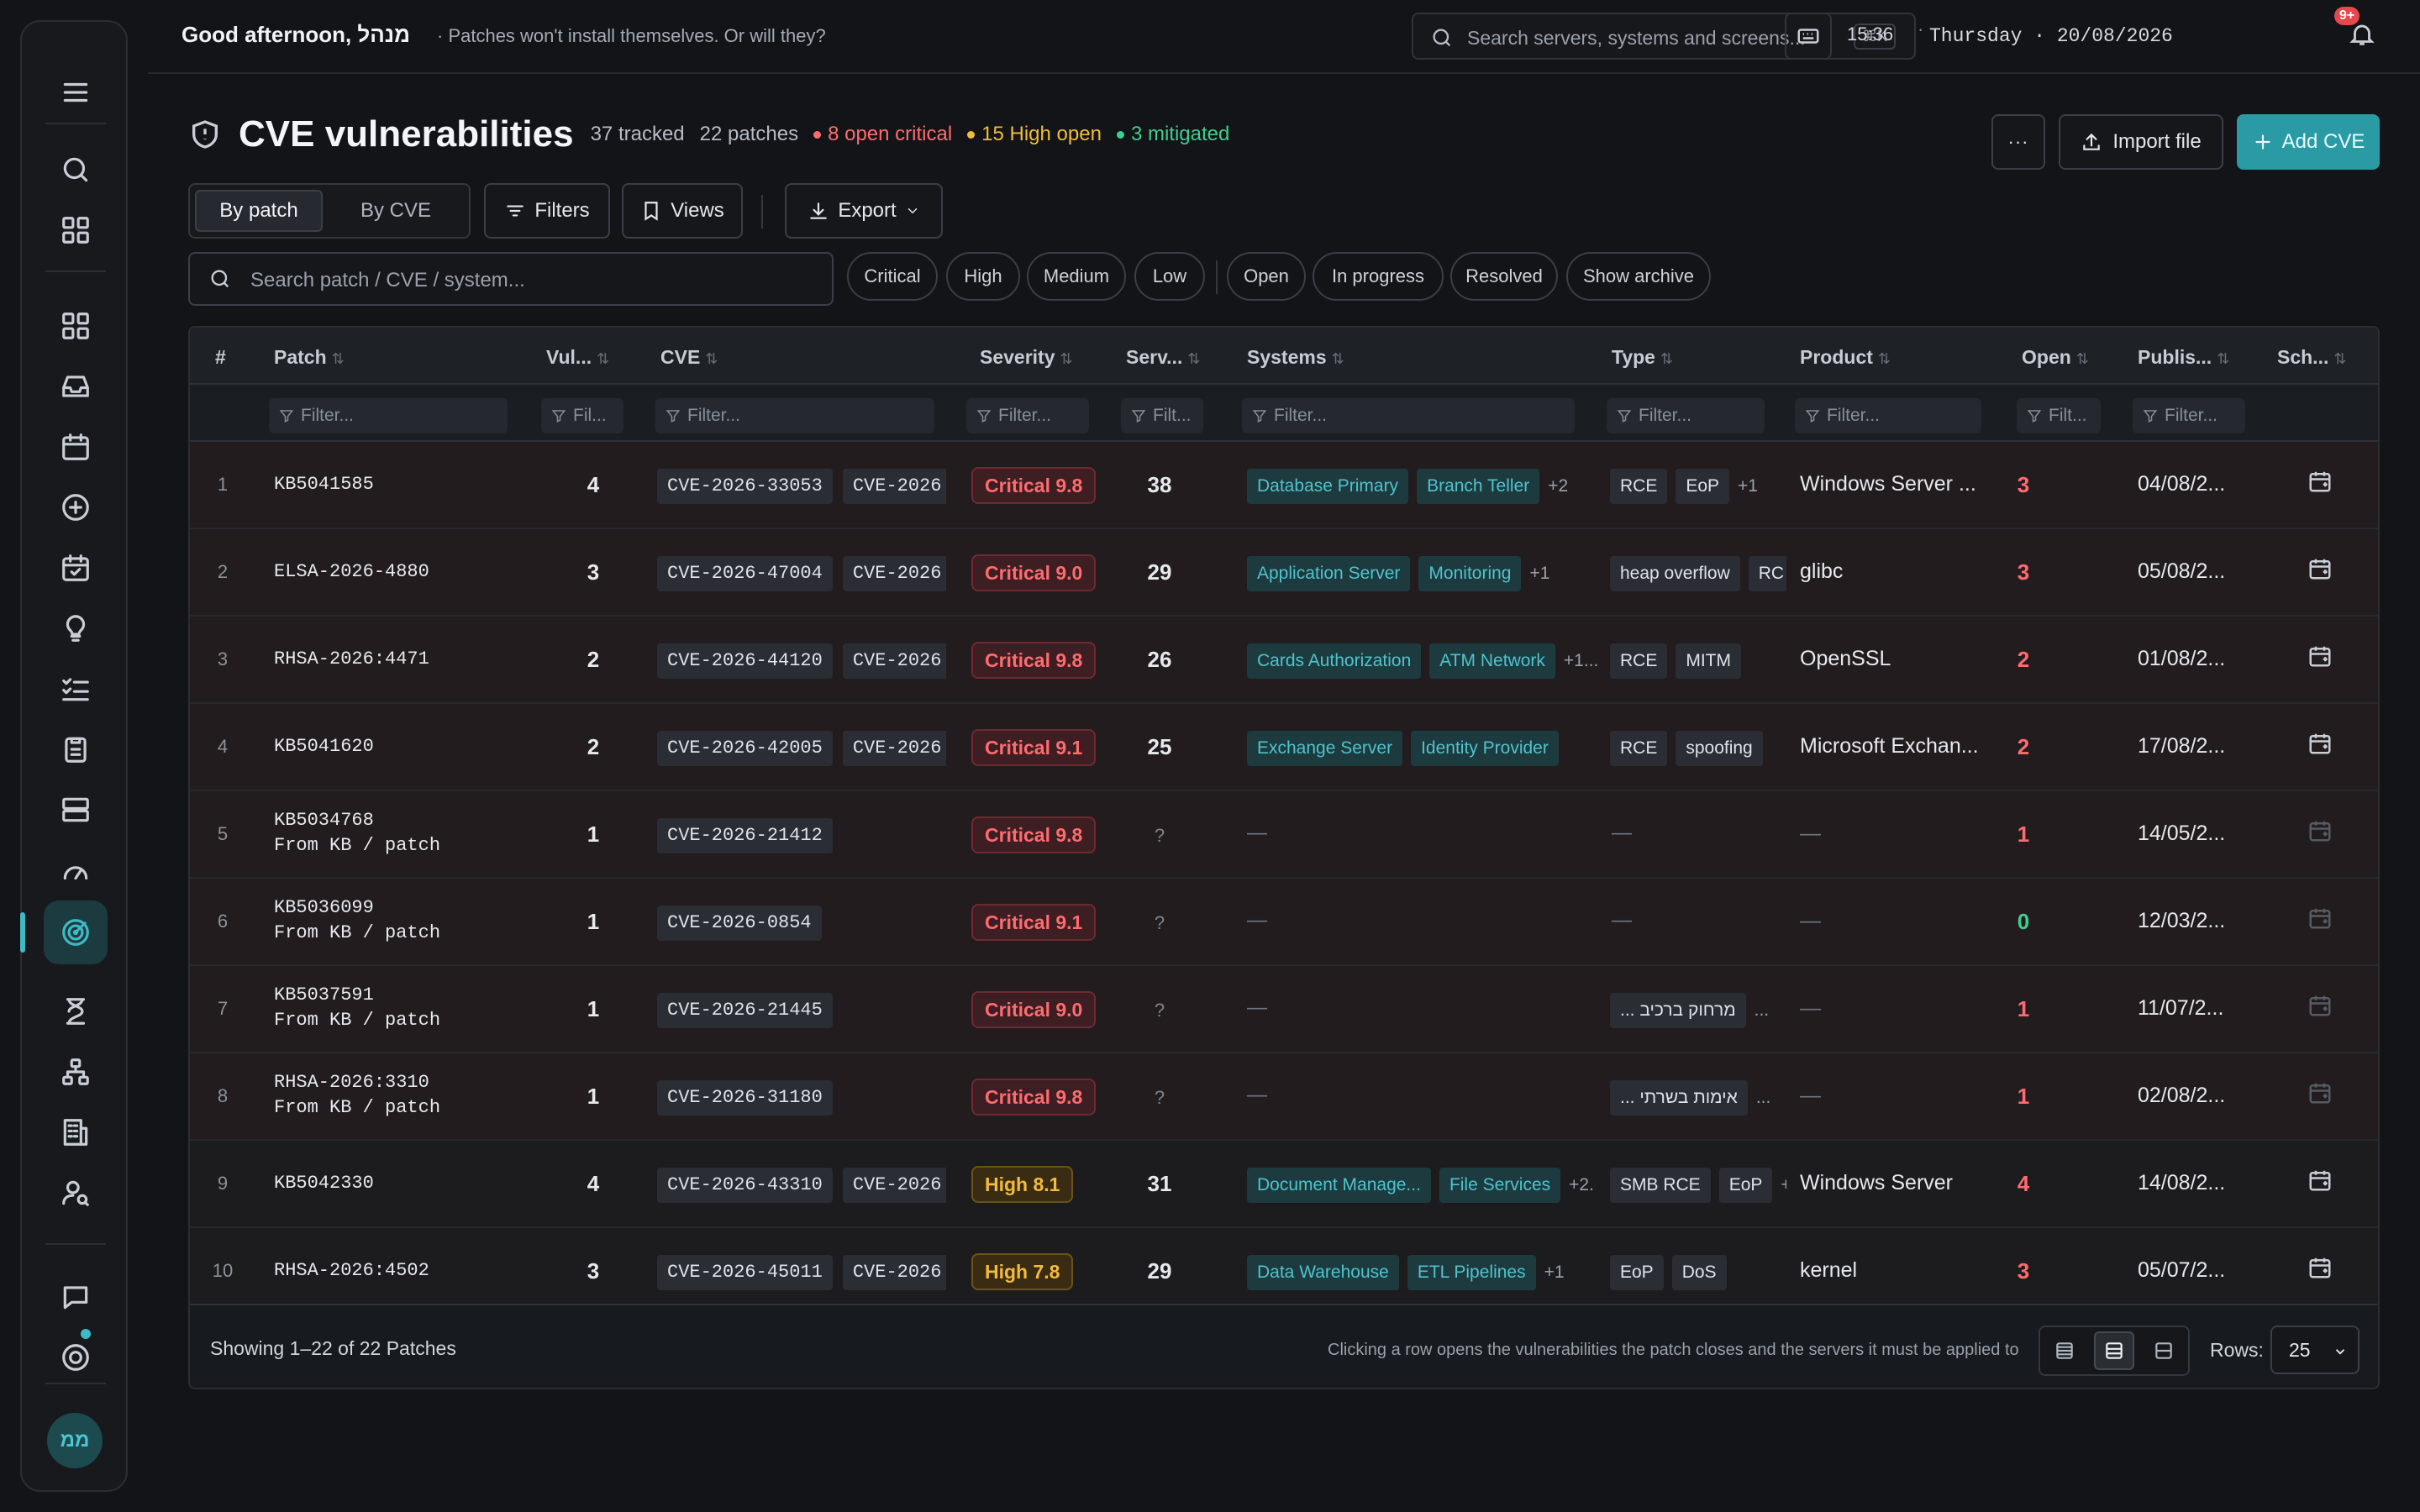 The image size is (2420, 1512). What do you see at coordinates (689, 357) in the screenshot?
I see `col-cve: CVE ⇅` at bounding box center [689, 357].